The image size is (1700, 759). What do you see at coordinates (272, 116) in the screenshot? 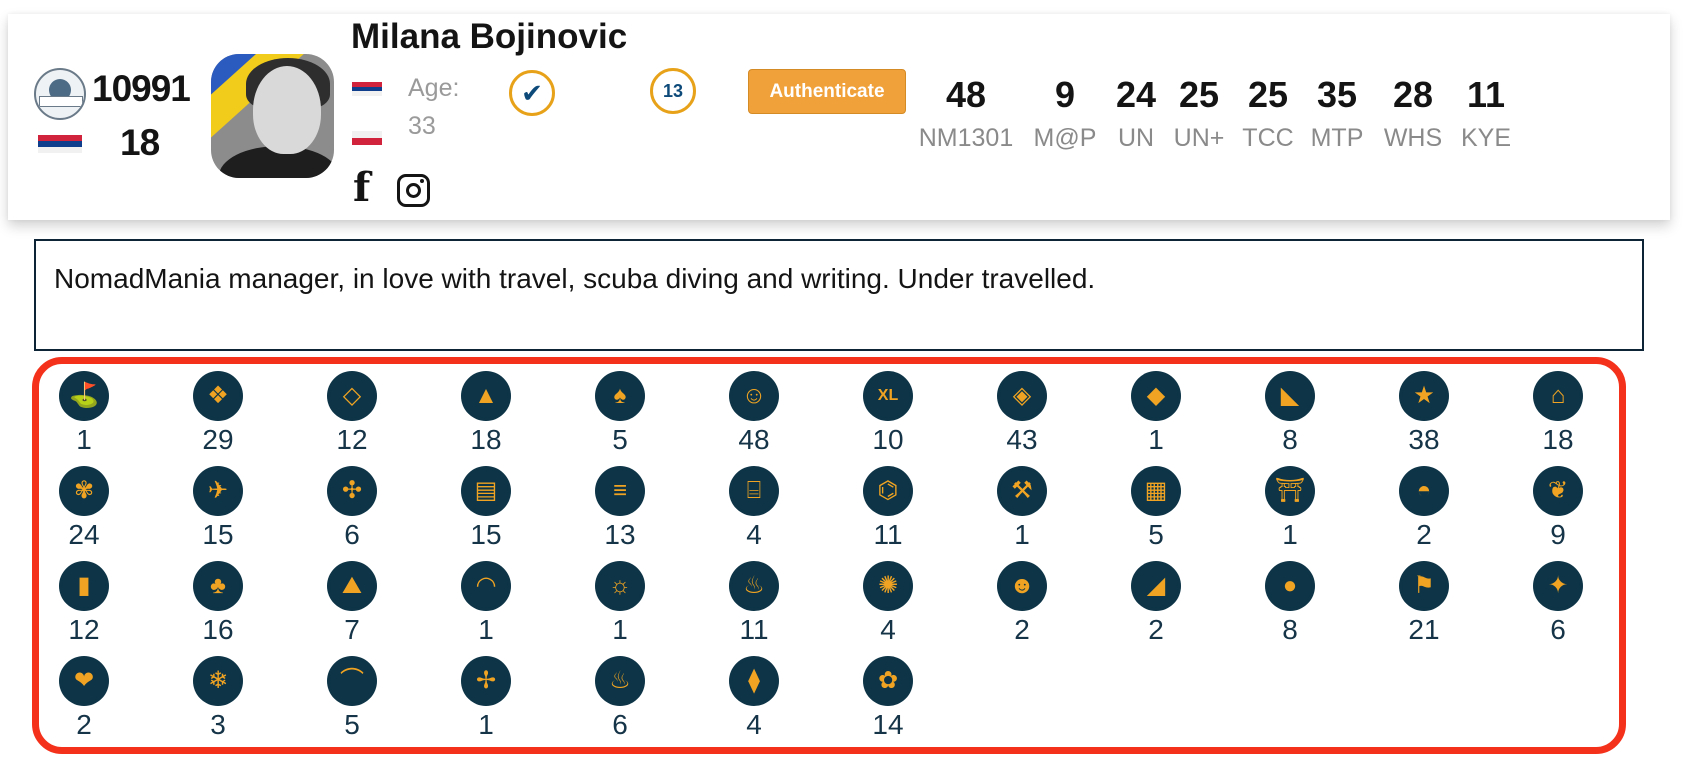
I see `avatar` at bounding box center [272, 116].